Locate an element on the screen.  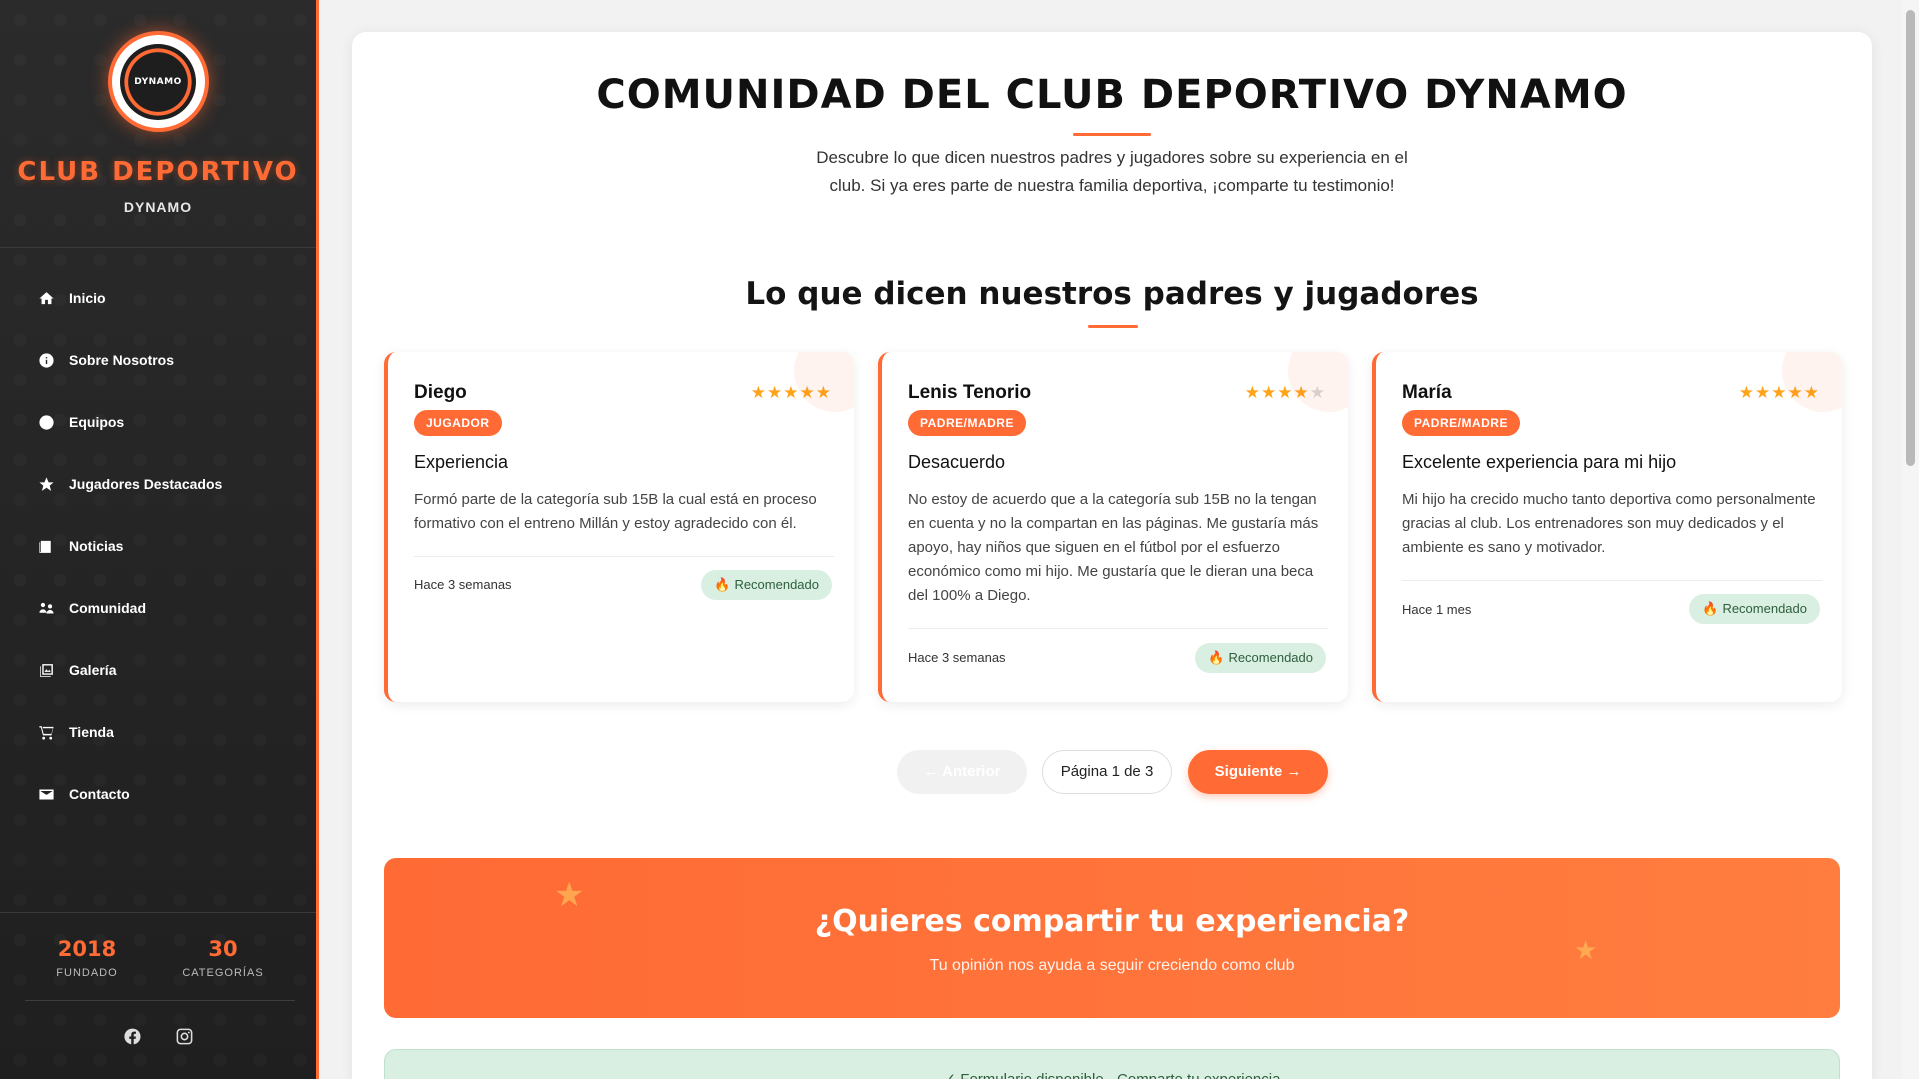
club-logo: DYNAMO is located at coordinates (158, 81).